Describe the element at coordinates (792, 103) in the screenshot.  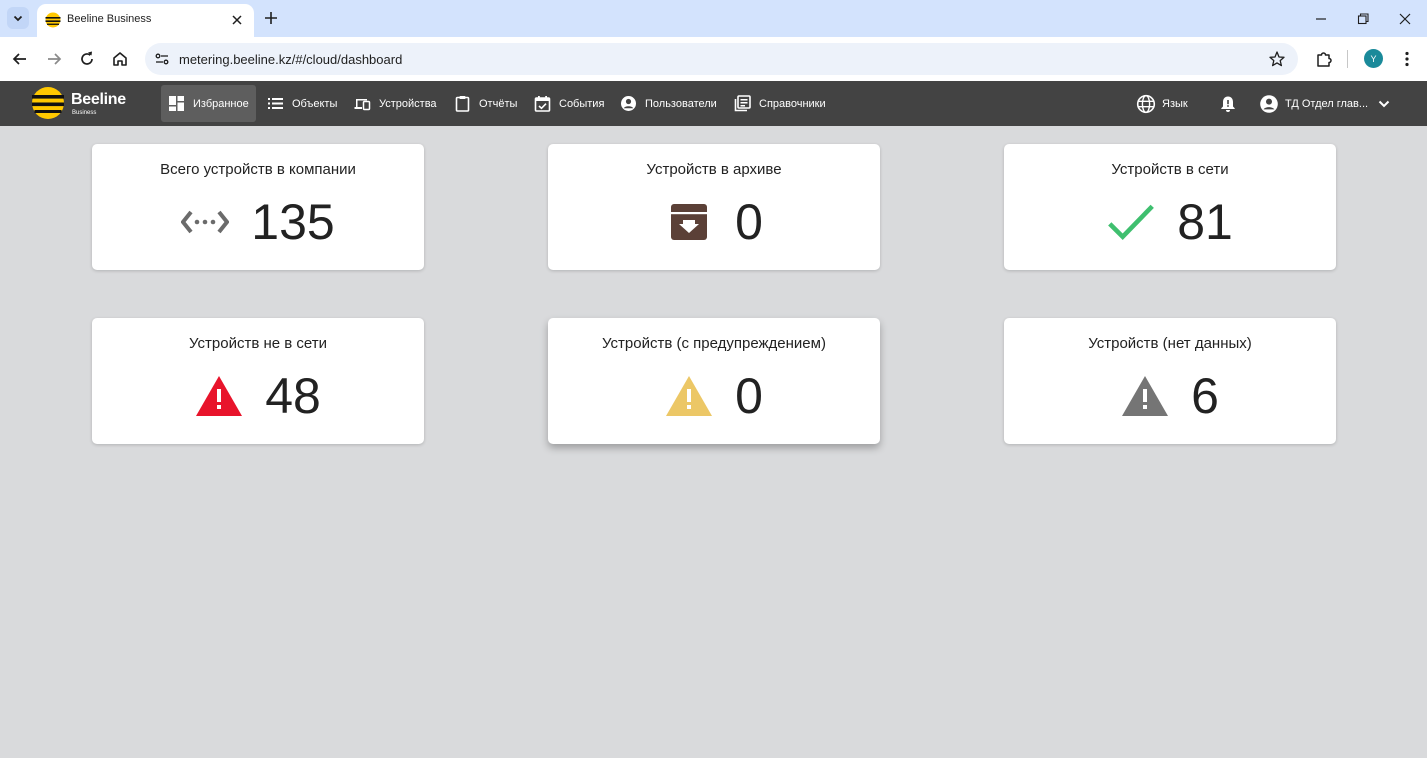
I see `nav-item-label: Справочники` at that location.